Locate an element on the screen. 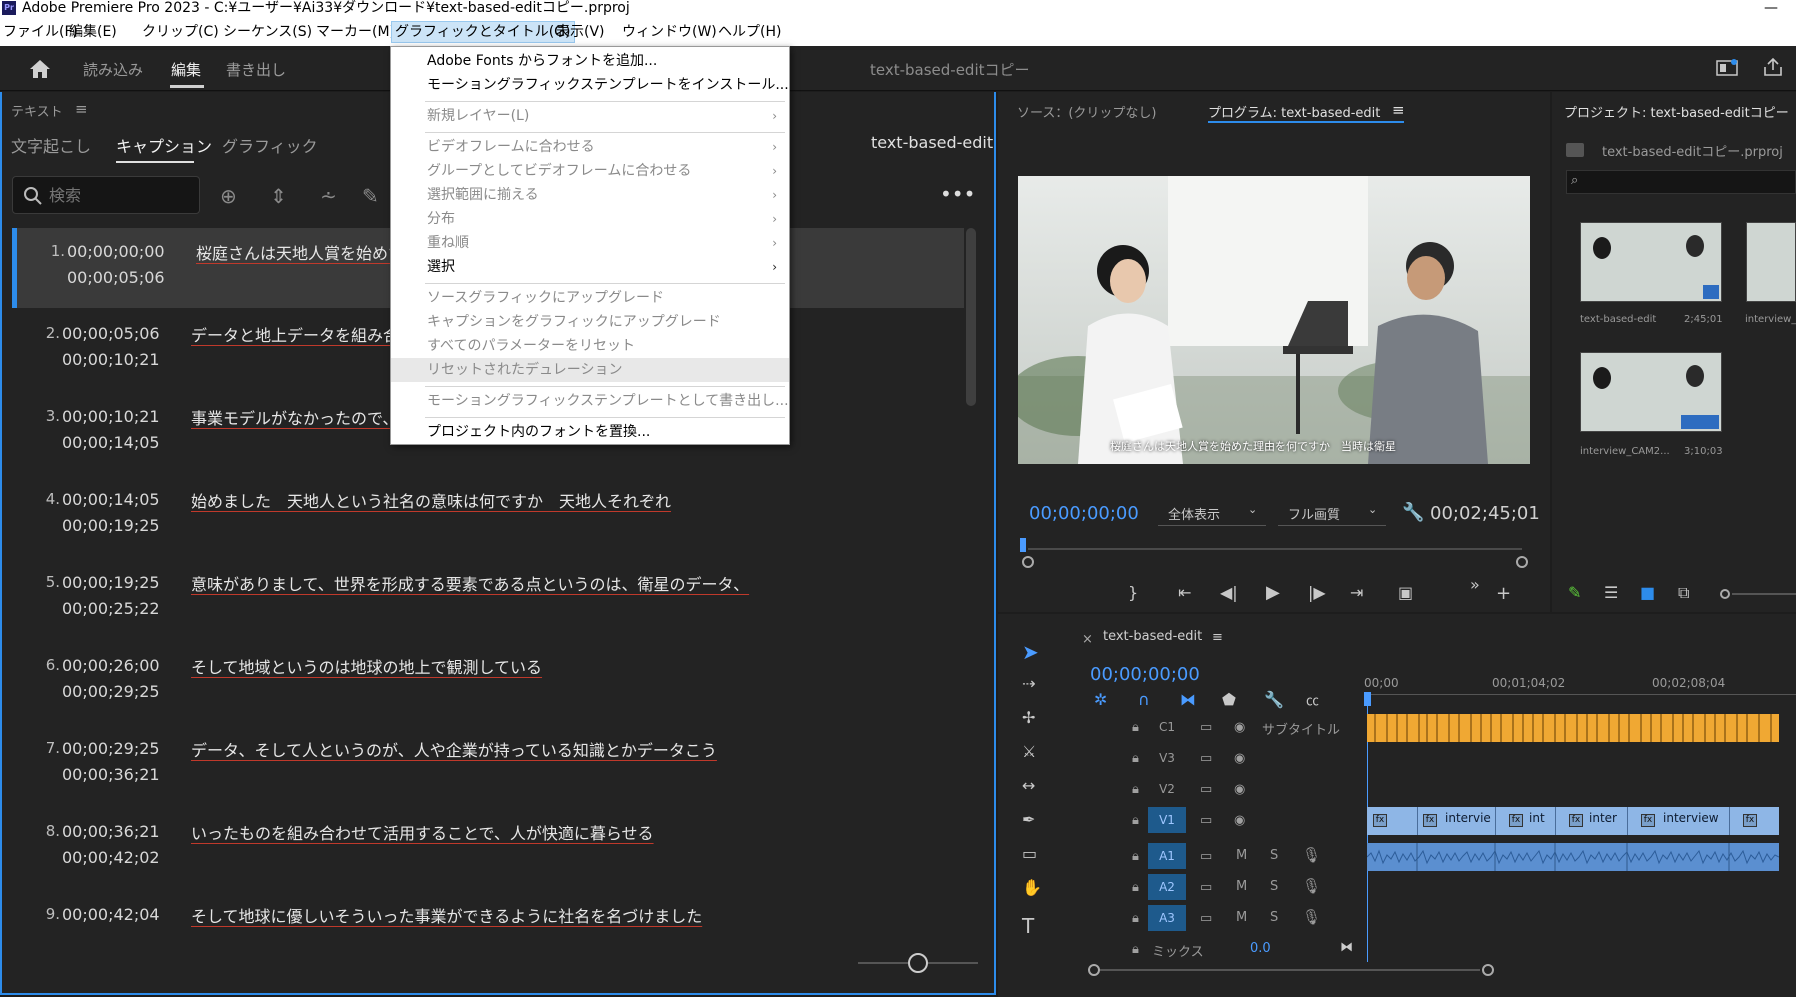 The height and width of the screenshot is (997, 1796). hand-tool-icon: ✋ is located at coordinates (1032, 887).